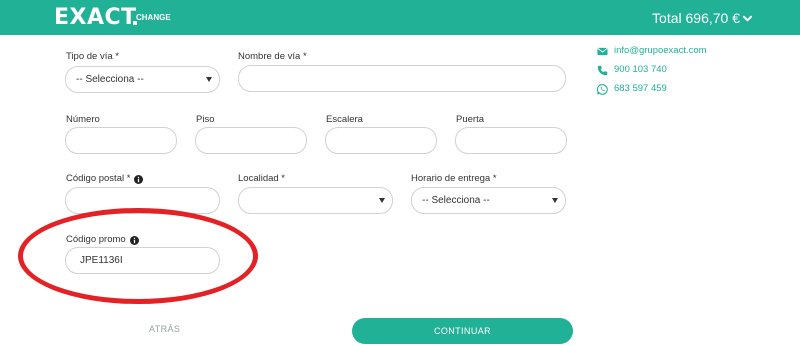 The width and height of the screenshot is (800, 346). I want to click on piso-field, so click(251, 140).